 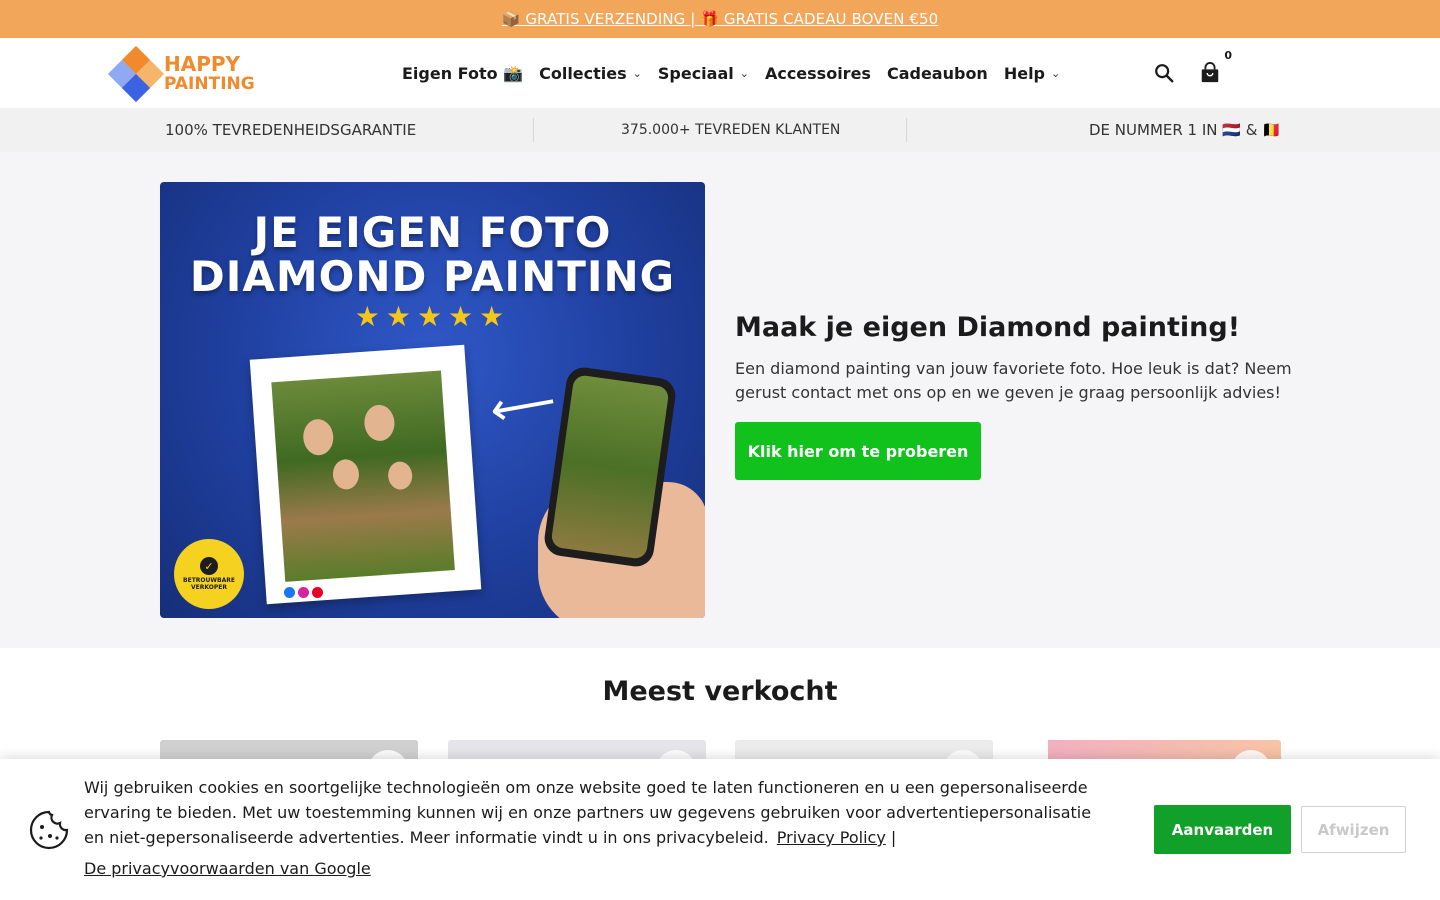 I want to click on cart-count-badge: 0, so click(x=1228, y=55).